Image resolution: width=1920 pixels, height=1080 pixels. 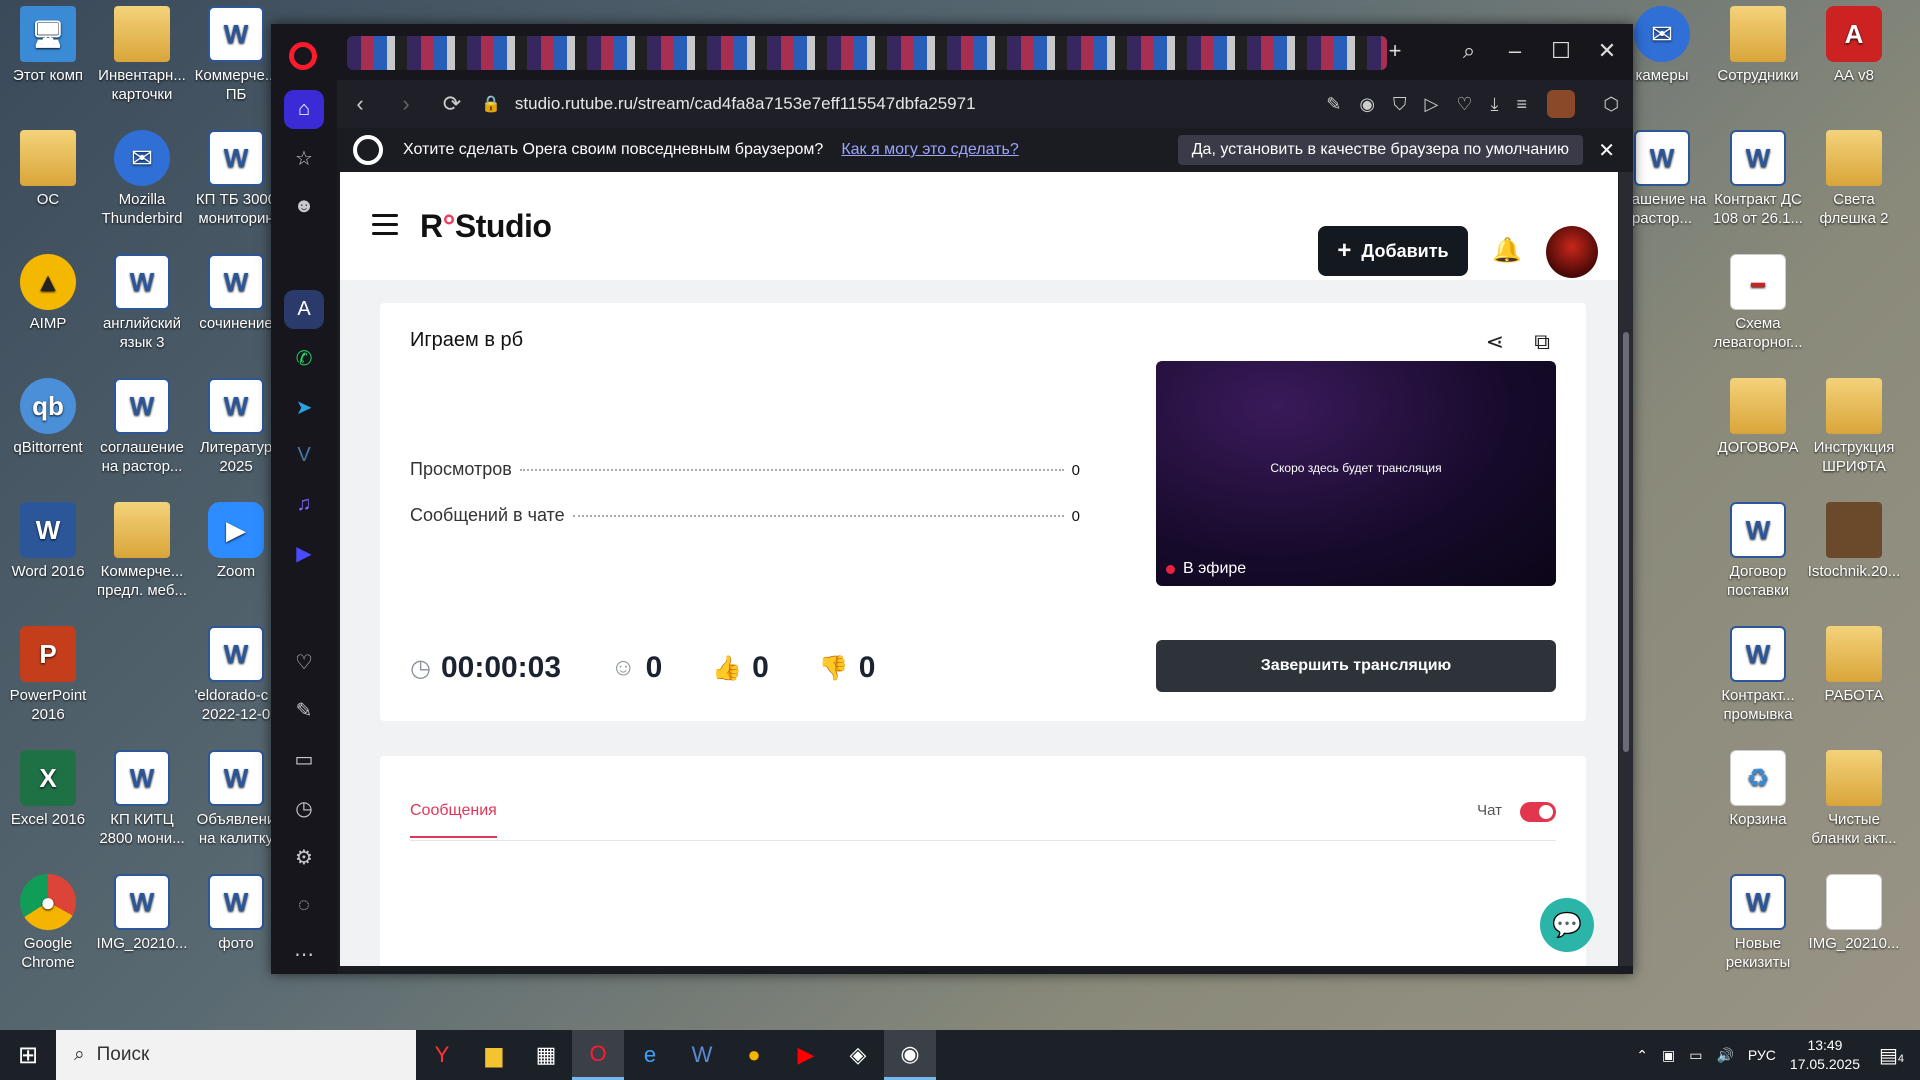 I want to click on opera-taskbar-icon: O, so click(x=598, y=1055).